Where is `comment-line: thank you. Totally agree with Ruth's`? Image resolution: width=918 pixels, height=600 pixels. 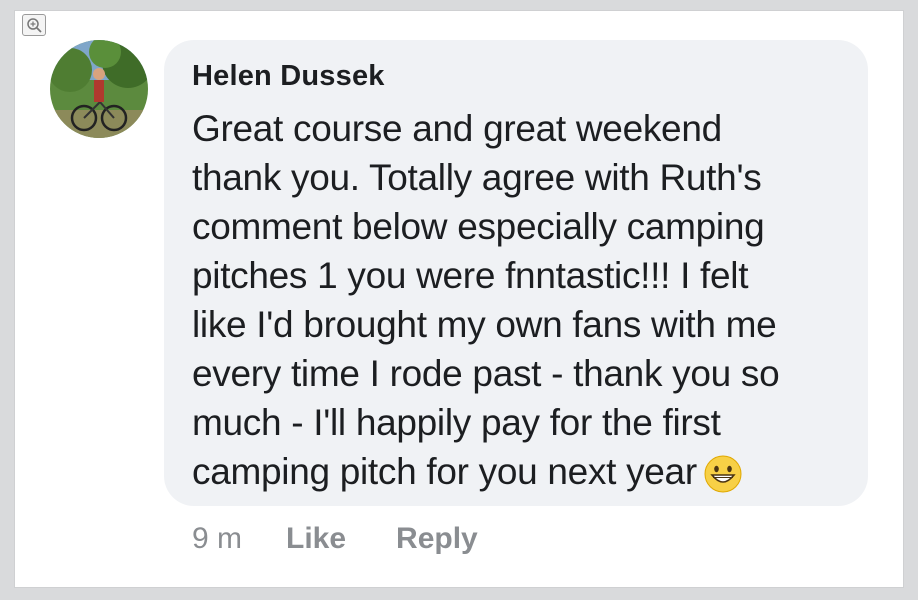
comment-line: thank you. Totally agree with Ruth's is located at coordinates (477, 177).